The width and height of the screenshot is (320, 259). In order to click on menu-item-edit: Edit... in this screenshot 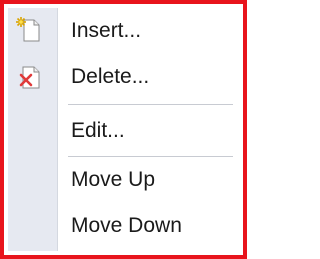, I will do `click(123, 131)`.